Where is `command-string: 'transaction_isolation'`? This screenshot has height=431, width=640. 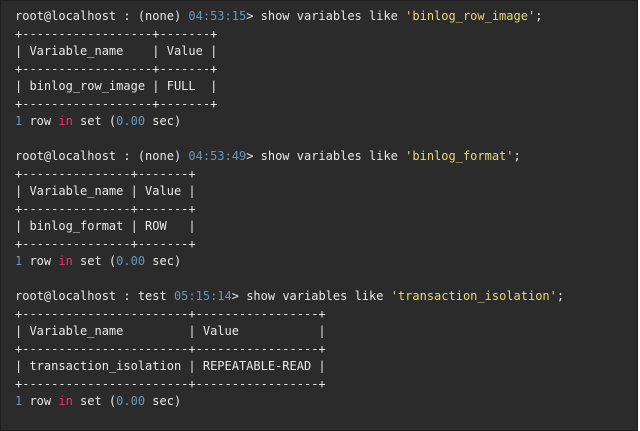
command-string: 'transaction_isolation' is located at coordinates (473, 296).